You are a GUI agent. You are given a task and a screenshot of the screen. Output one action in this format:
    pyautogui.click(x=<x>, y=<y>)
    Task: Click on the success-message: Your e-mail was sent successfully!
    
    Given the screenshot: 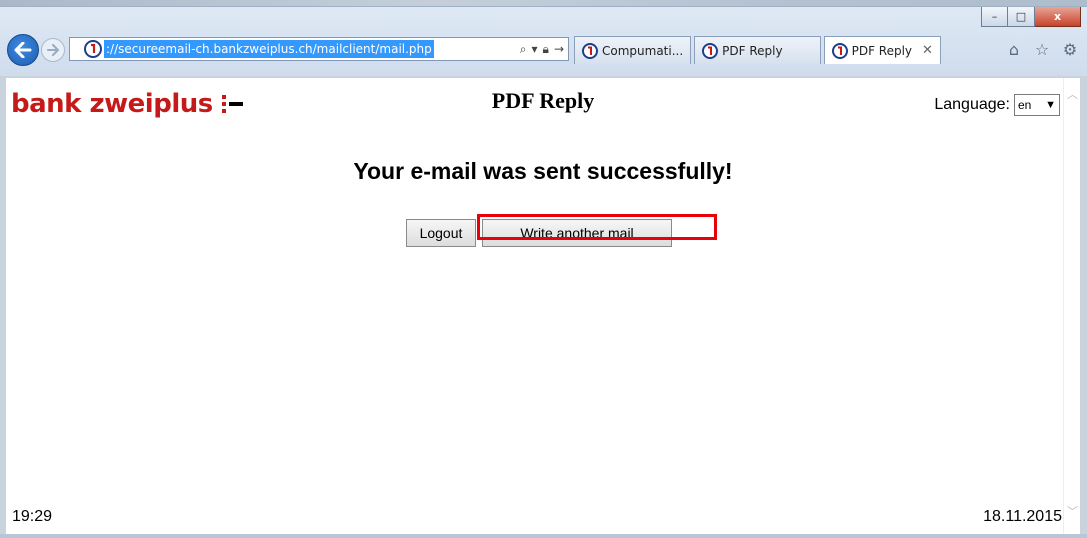 What is the action you would take?
    pyautogui.click(x=543, y=171)
    